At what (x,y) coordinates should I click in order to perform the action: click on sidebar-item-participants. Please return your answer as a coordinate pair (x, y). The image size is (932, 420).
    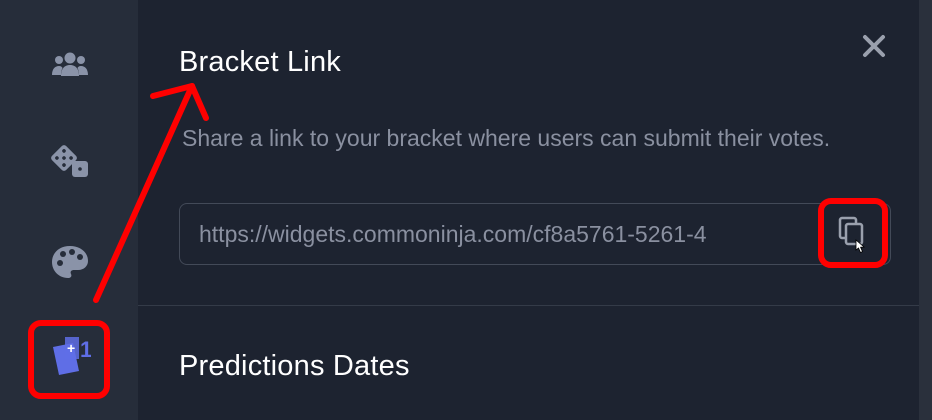
    Looking at the image, I should click on (70, 64).